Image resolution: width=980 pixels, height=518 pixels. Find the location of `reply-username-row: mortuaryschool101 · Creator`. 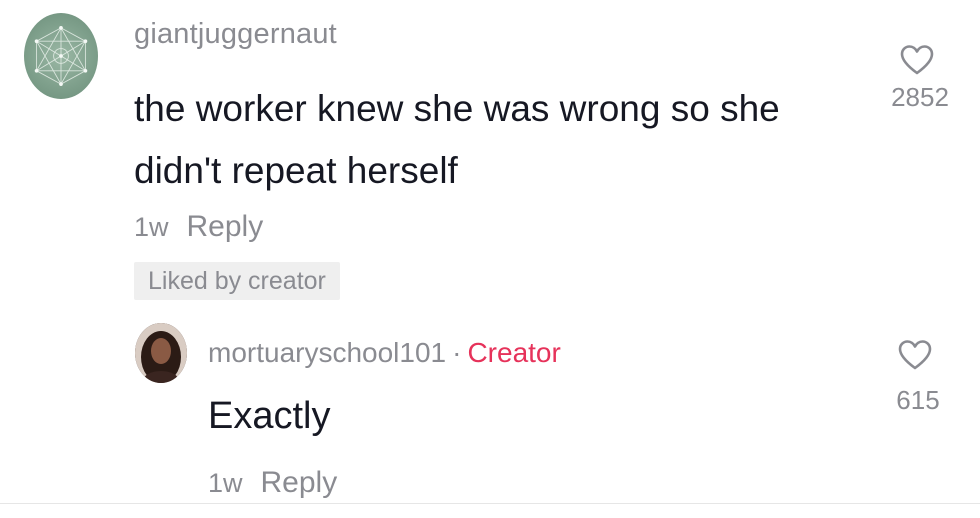

reply-username-row: mortuaryschool101 · Creator is located at coordinates (384, 353).